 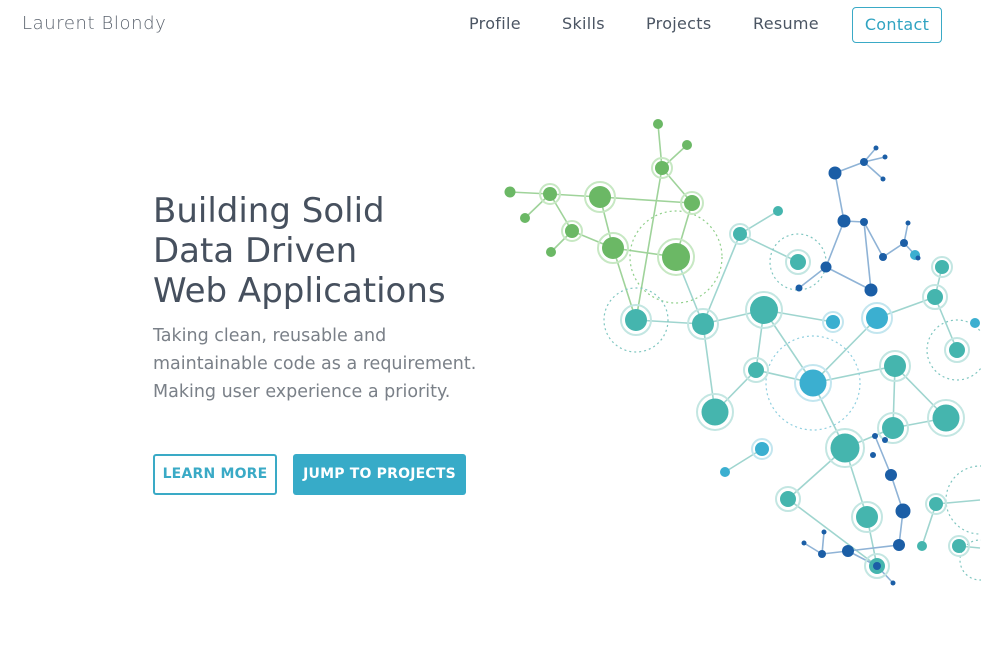 I want to click on jump-to-projects-button: JUMP TO PROJECTS, so click(x=379, y=474).